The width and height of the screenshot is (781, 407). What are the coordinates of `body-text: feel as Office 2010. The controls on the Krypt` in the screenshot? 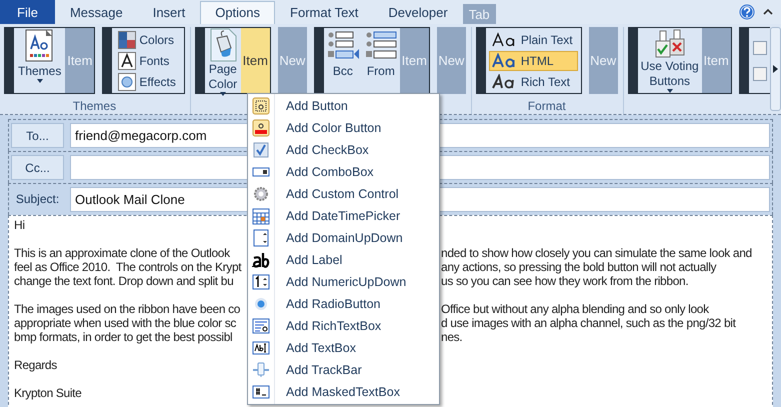 It's located at (127, 267).